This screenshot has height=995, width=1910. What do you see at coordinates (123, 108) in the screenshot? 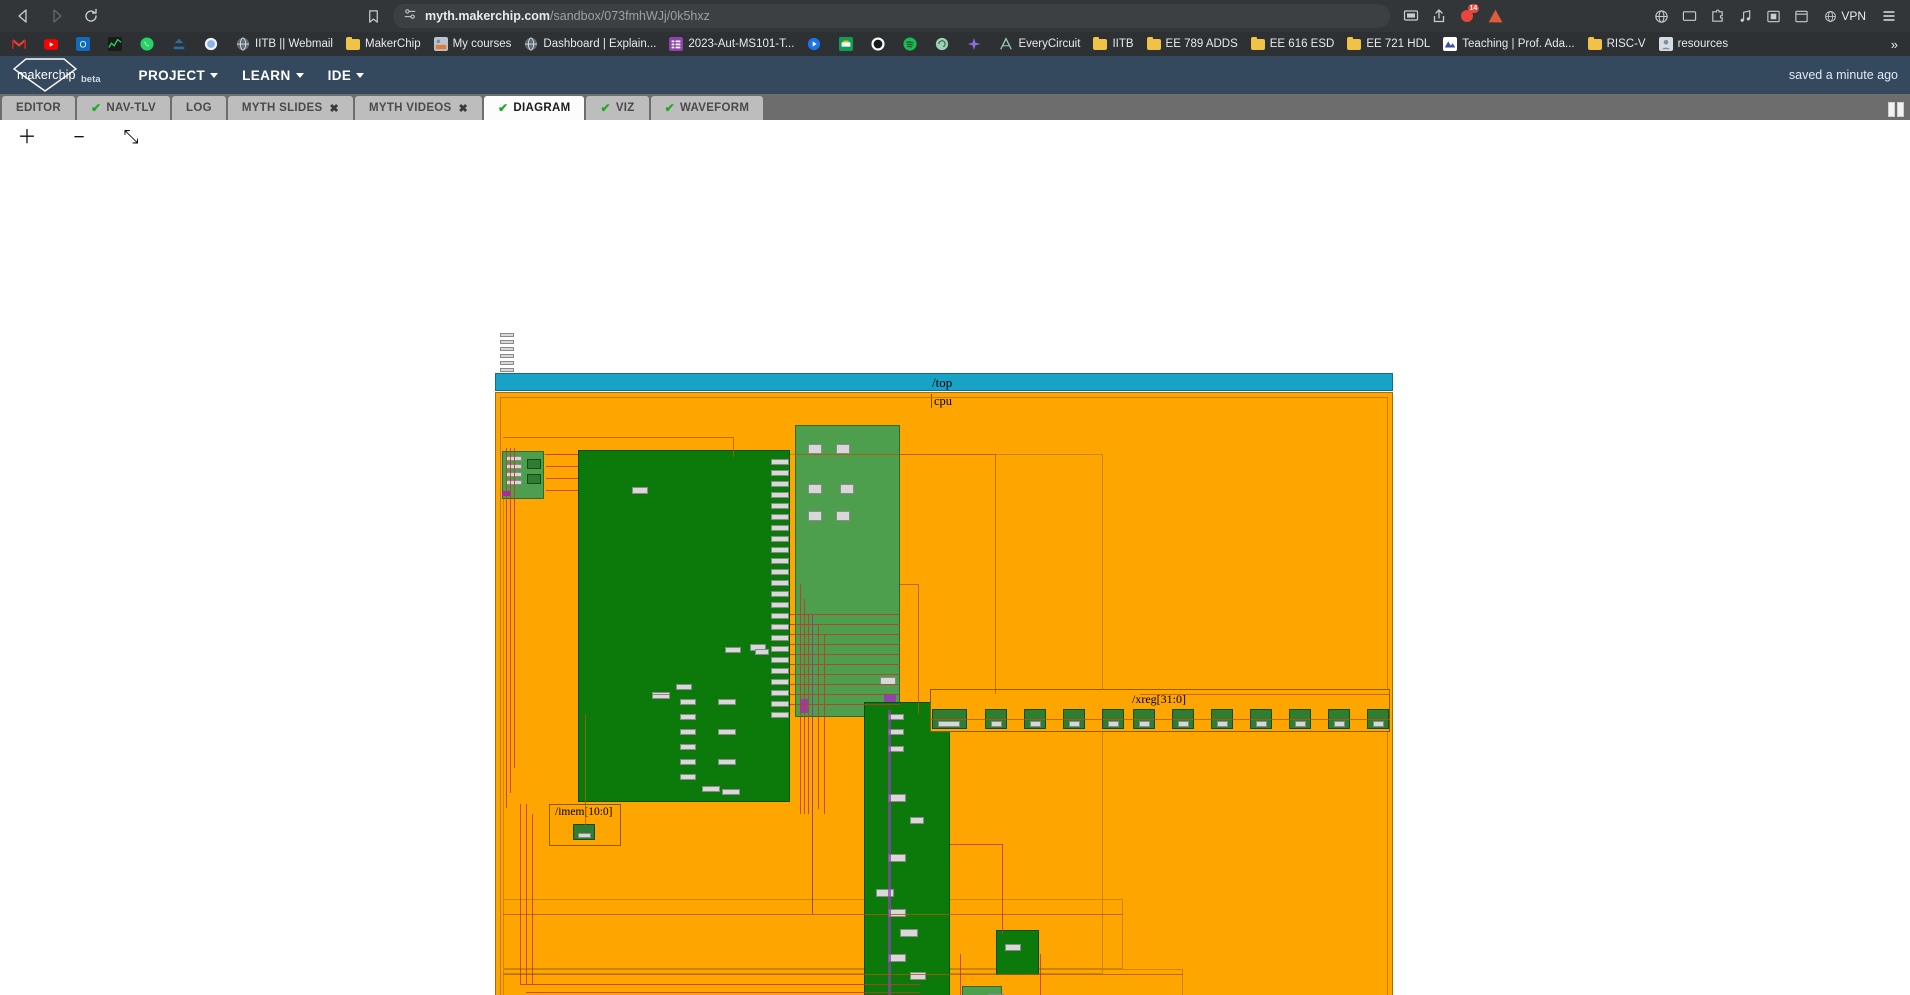
I see `tab-nav-tlv: ✔ NAV-TLV` at bounding box center [123, 108].